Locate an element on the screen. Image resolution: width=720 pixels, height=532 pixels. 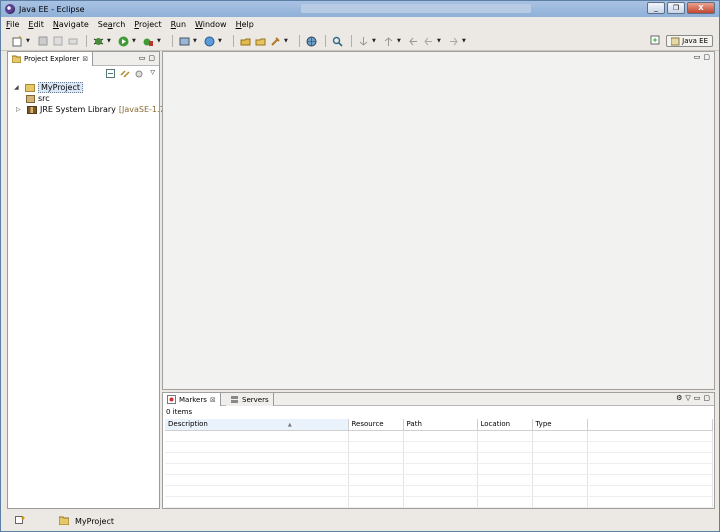
menu-navigate: Navigate is located at coordinates (71, 24).